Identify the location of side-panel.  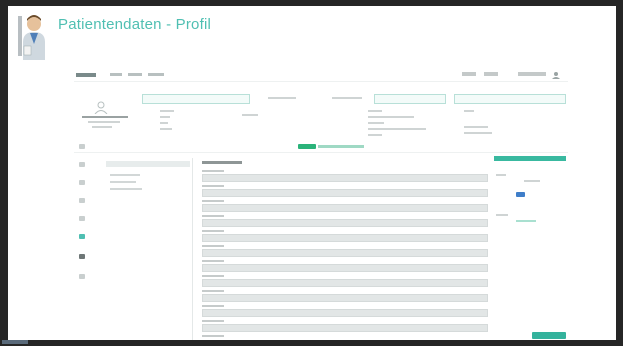
(530, 248).